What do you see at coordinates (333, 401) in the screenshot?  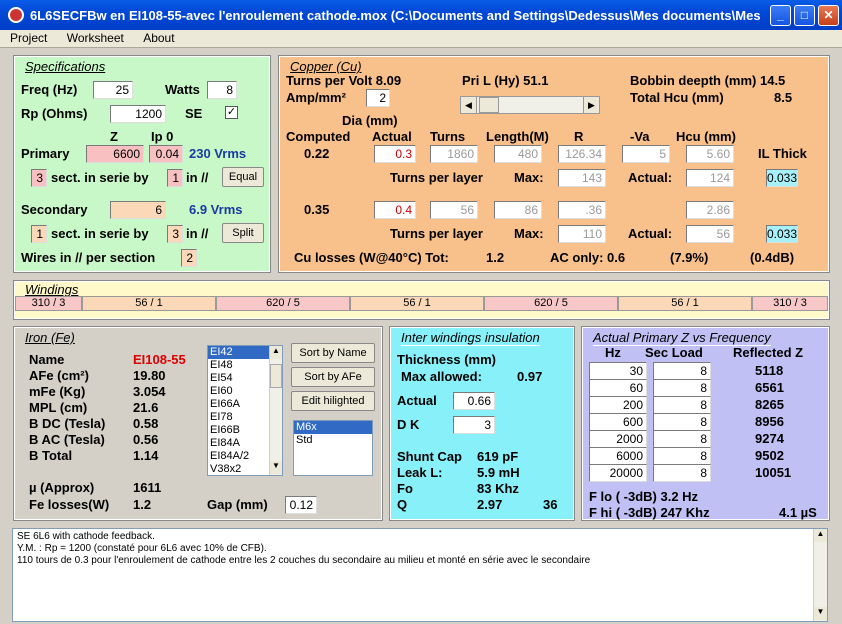 I see `edit-hilighted-button: Edit hilighted` at bounding box center [333, 401].